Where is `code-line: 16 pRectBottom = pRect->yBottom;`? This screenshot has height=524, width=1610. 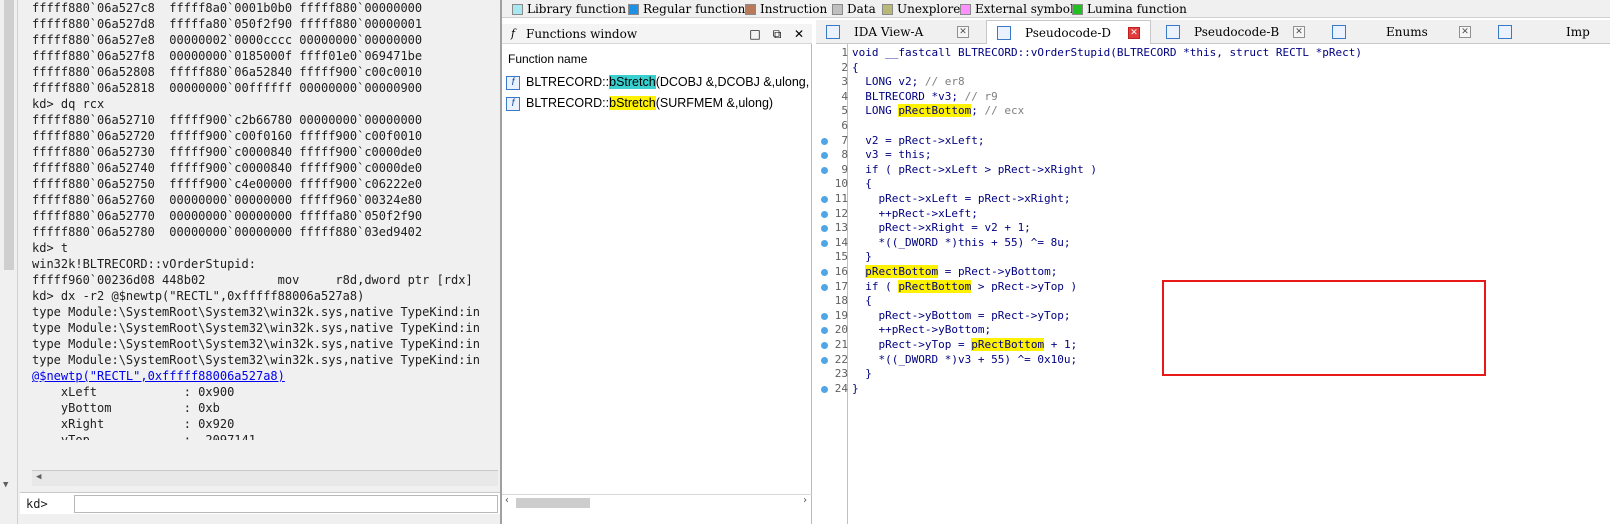
code-line: 16 pRectBottom = pRect->yBottom; is located at coordinates (1213, 272).